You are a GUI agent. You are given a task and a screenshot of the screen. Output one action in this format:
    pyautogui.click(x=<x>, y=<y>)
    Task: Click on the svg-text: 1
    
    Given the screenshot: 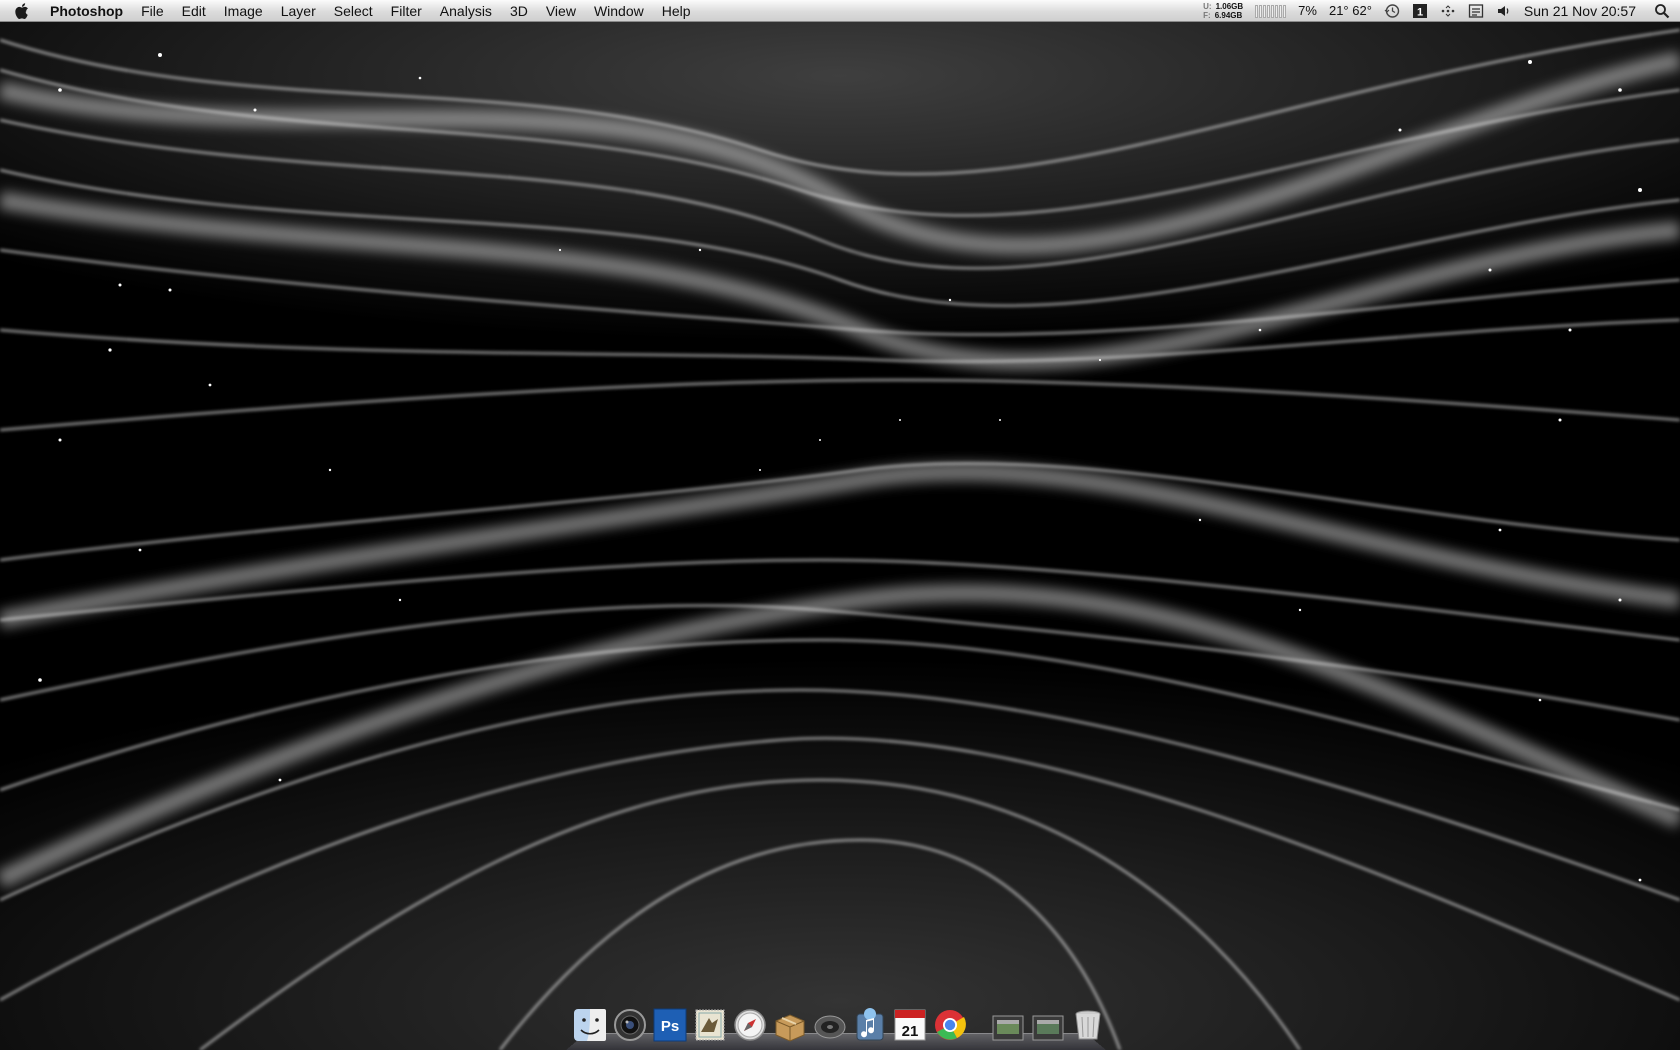 What is the action you would take?
    pyautogui.click(x=1420, y=12)
    